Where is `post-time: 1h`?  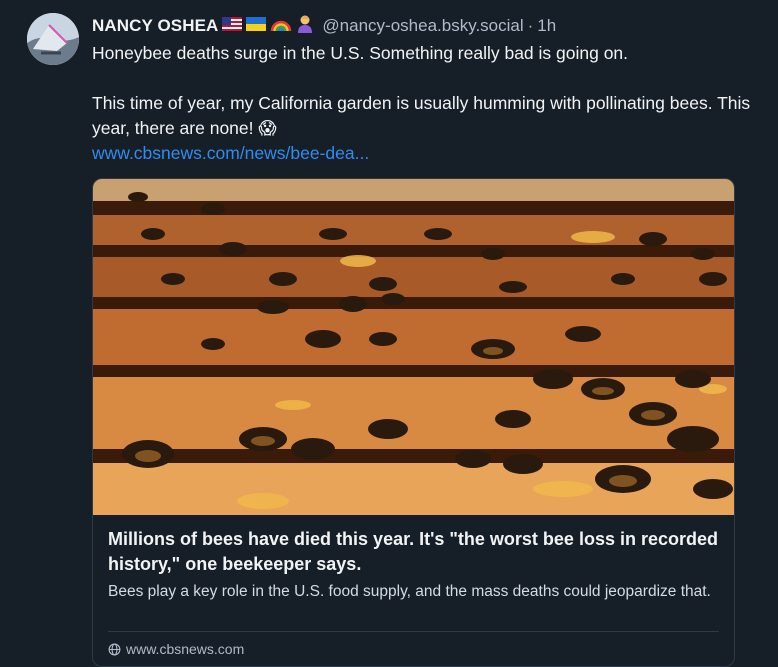
post-time: 1h is located at coordinates (546, 26).